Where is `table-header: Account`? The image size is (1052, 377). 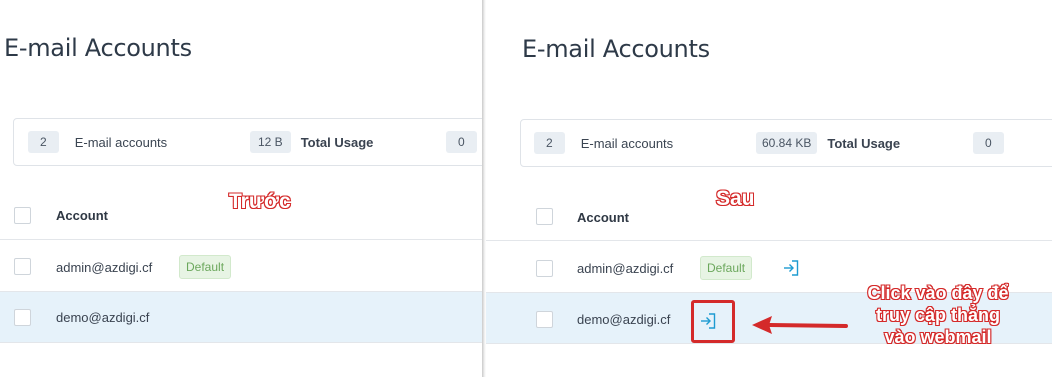 table-header: Account is located at coordinates (769, 216).